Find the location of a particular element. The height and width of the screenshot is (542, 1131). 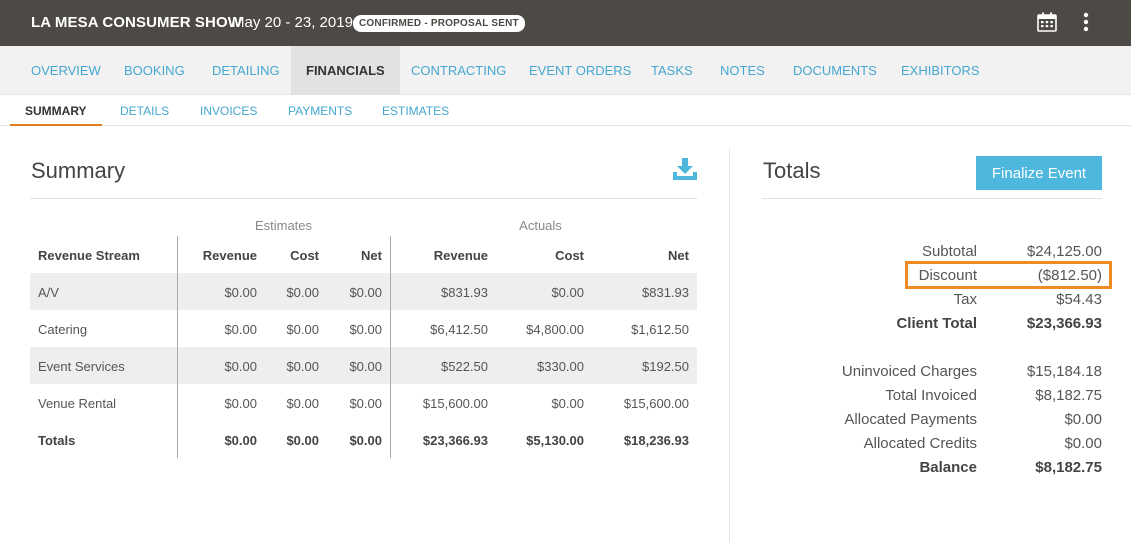

finalize-event-button: Finalize Event is located at coordinates (1039, 173).